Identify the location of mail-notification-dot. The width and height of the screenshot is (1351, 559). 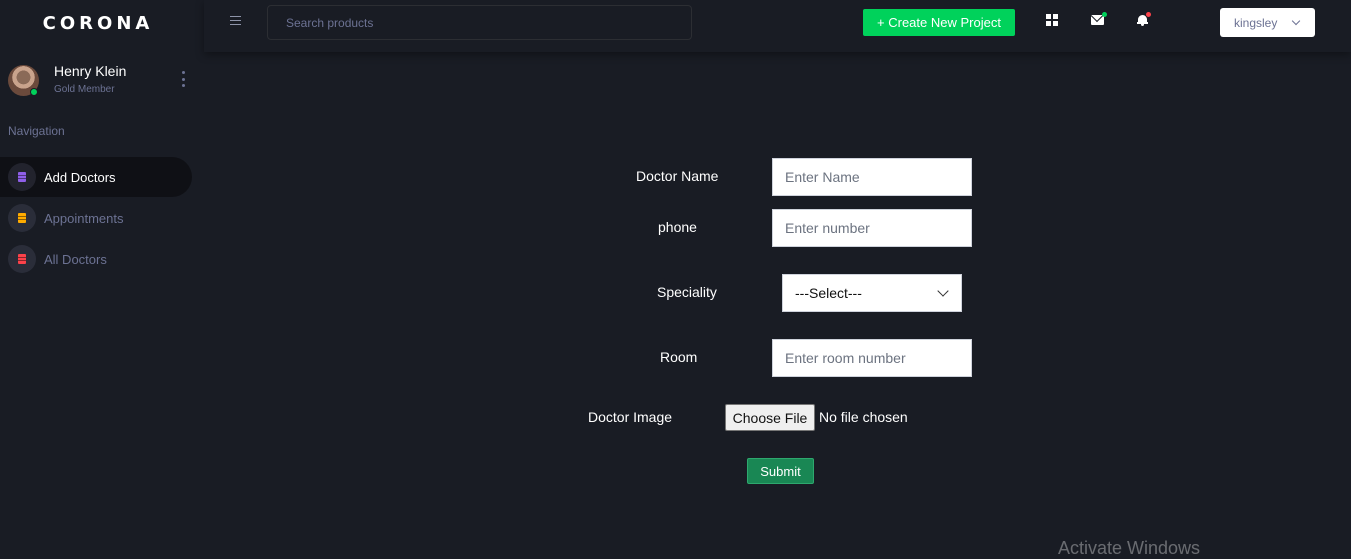
(1104, 14).